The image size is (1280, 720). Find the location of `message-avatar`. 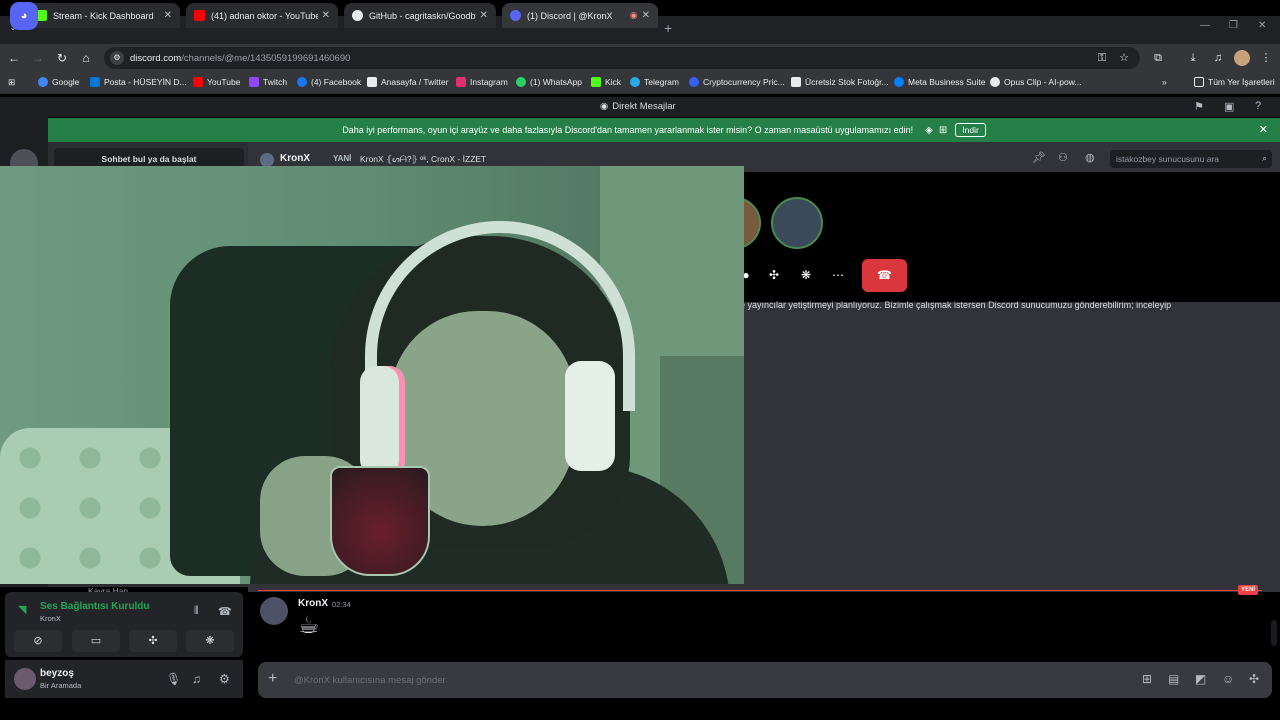

message-avatar is located at coordinates (274, 611).